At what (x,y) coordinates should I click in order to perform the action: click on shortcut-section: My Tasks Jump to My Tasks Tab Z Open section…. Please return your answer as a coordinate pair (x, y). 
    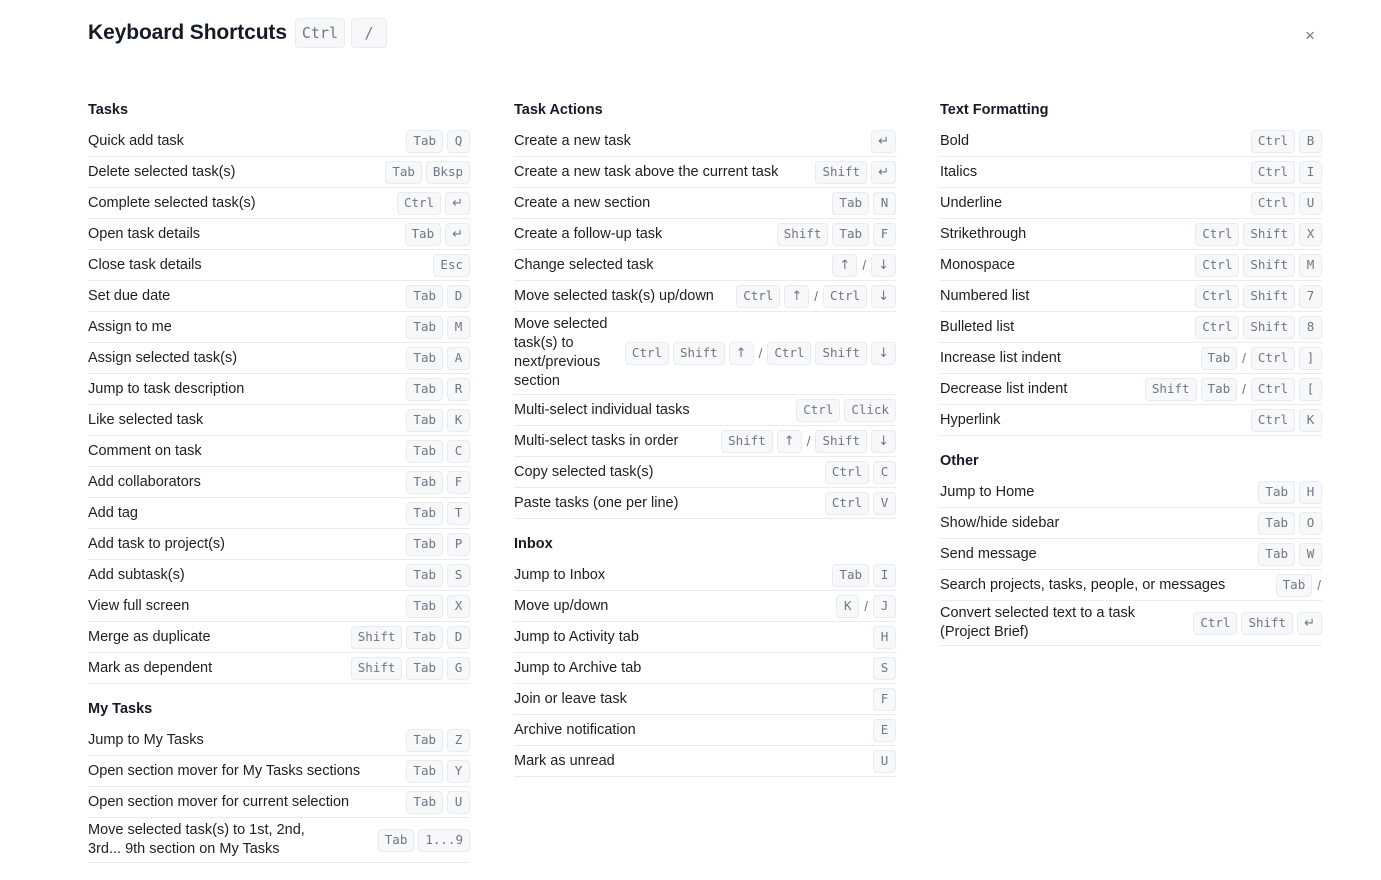
    Looking at the image, I should click on (279, 773).